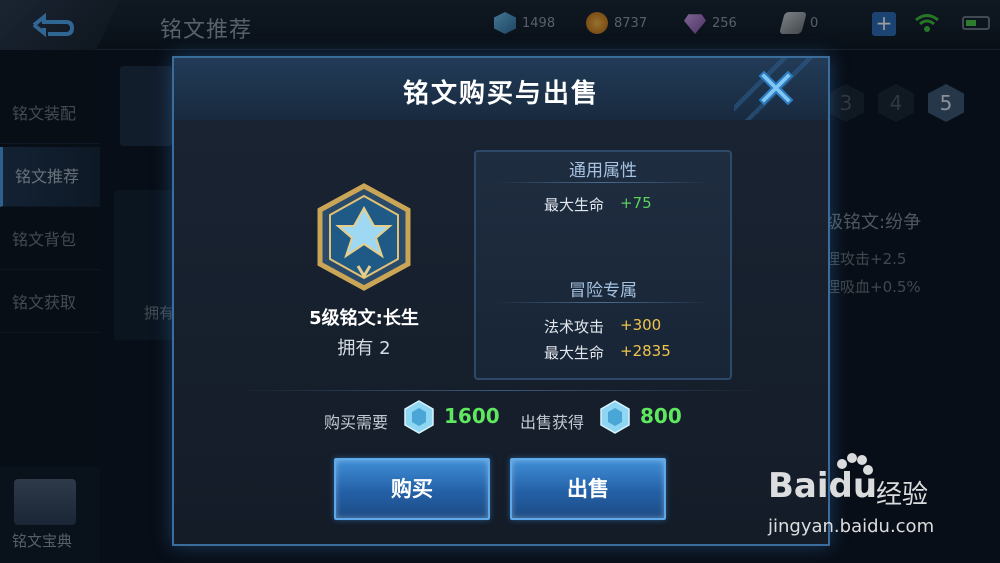 Image resolution: width=1000 pixels, height=563 pixels. I want to click on adventure-attribute-row: 法术攻击 +300, so click(602, 326).